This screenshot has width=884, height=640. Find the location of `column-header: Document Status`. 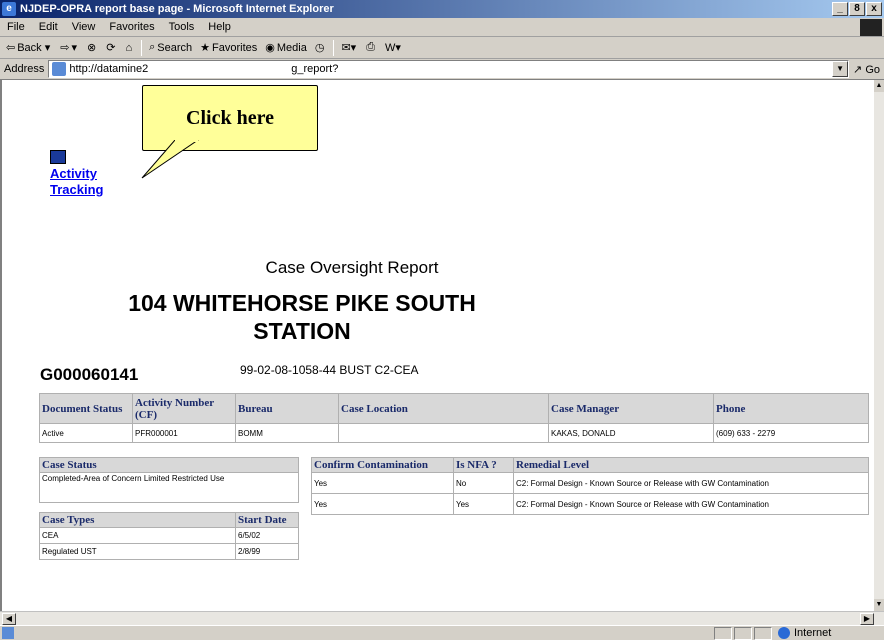

column-header: Document Status is located at coordinates (86, 408).